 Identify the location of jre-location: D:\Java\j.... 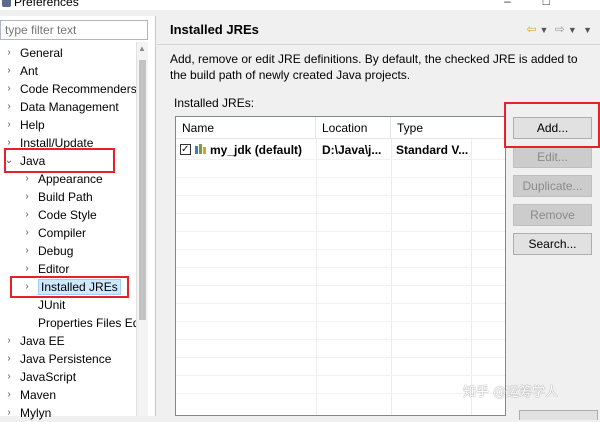
(352, 150).